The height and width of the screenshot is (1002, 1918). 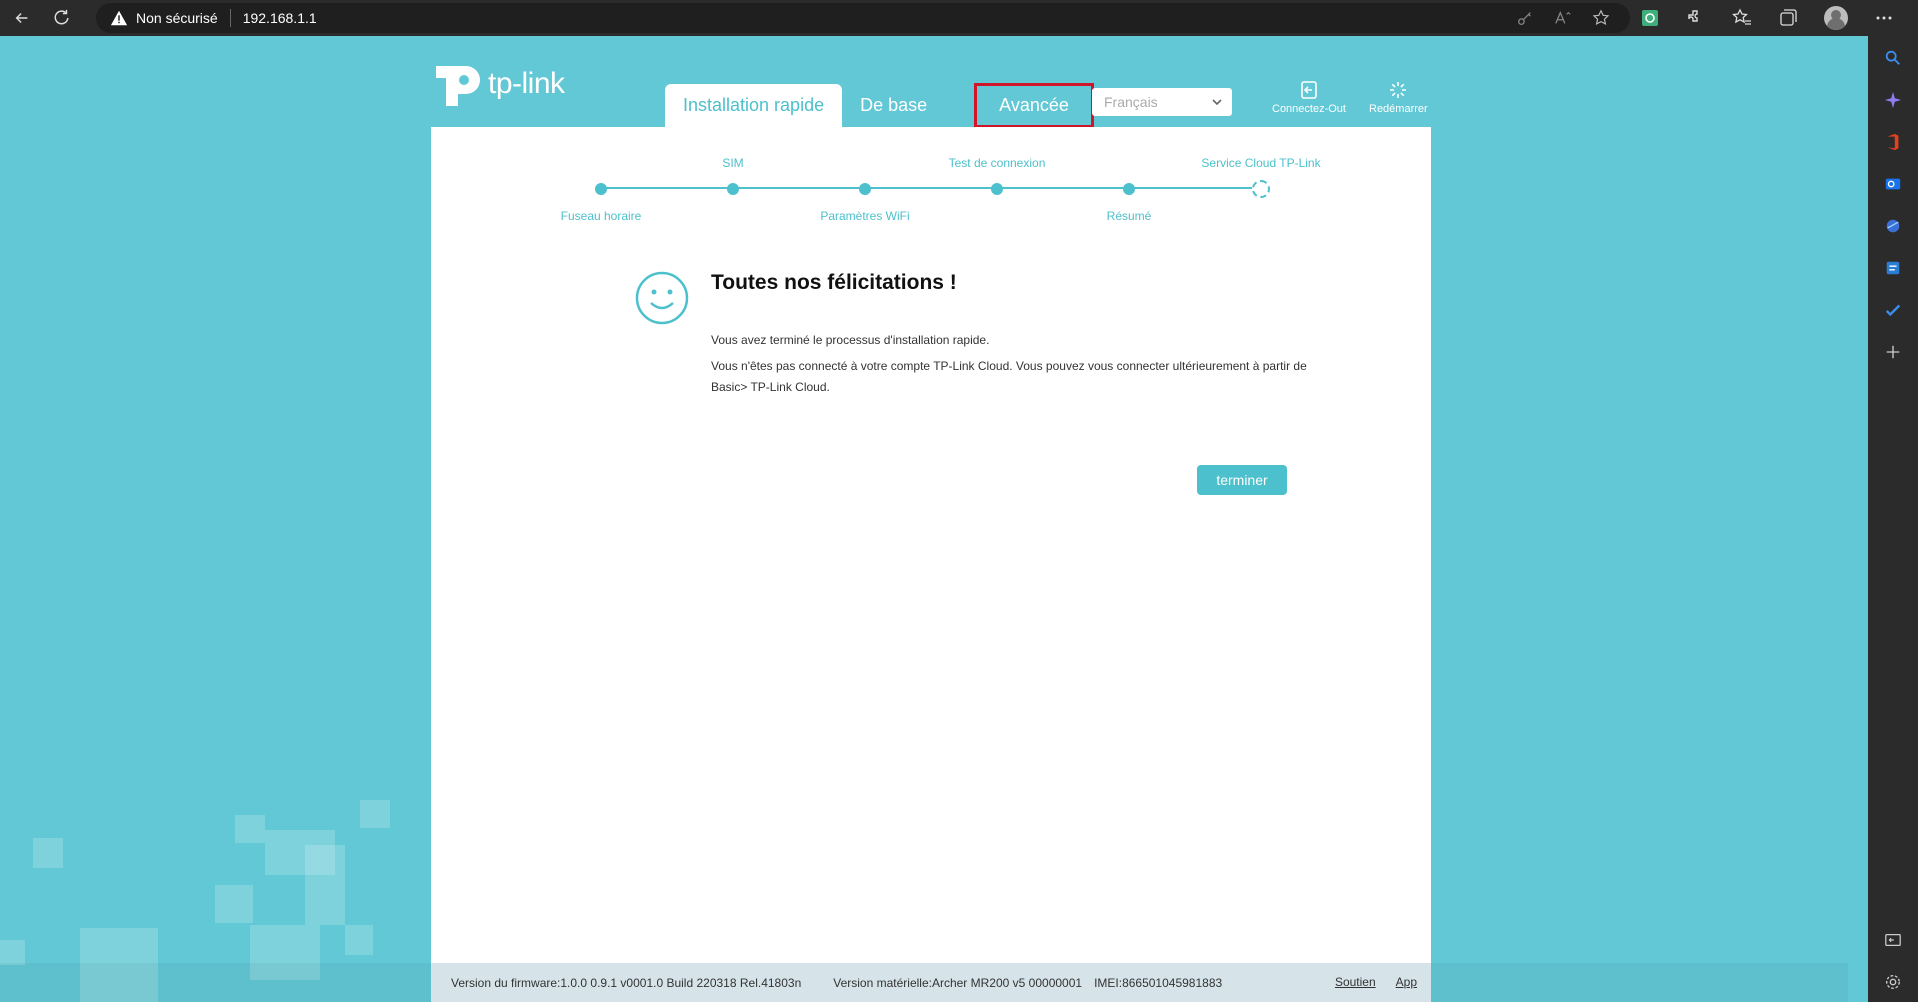 I want to click on panel-collapse-icon, so click(x=1893, y=940).